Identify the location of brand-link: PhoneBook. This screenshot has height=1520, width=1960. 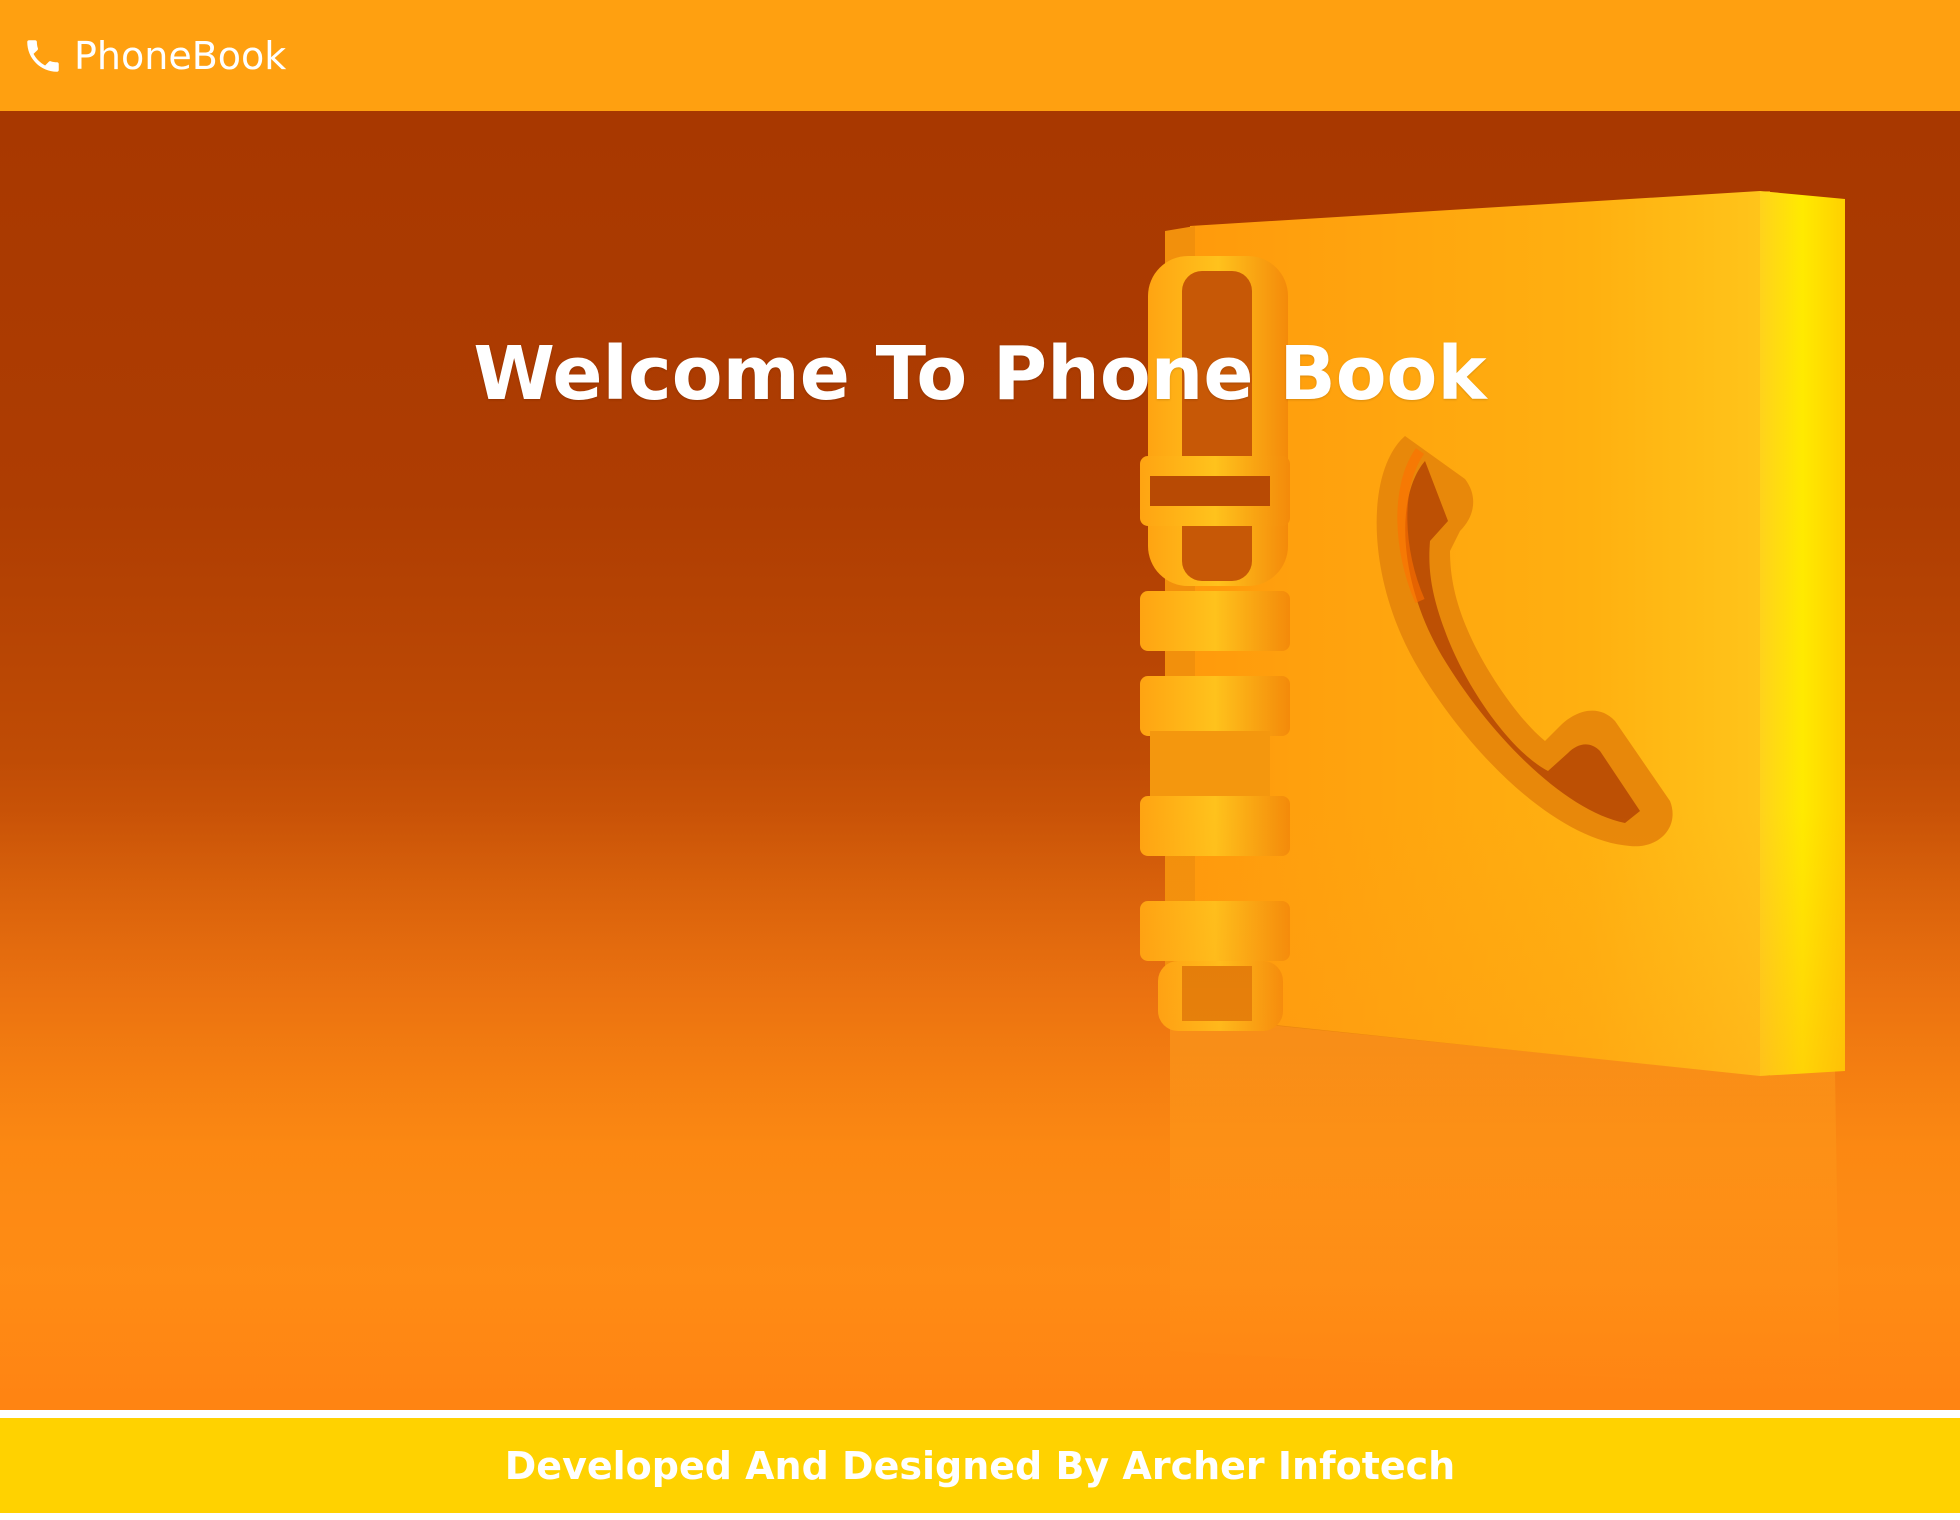
(154, 56).